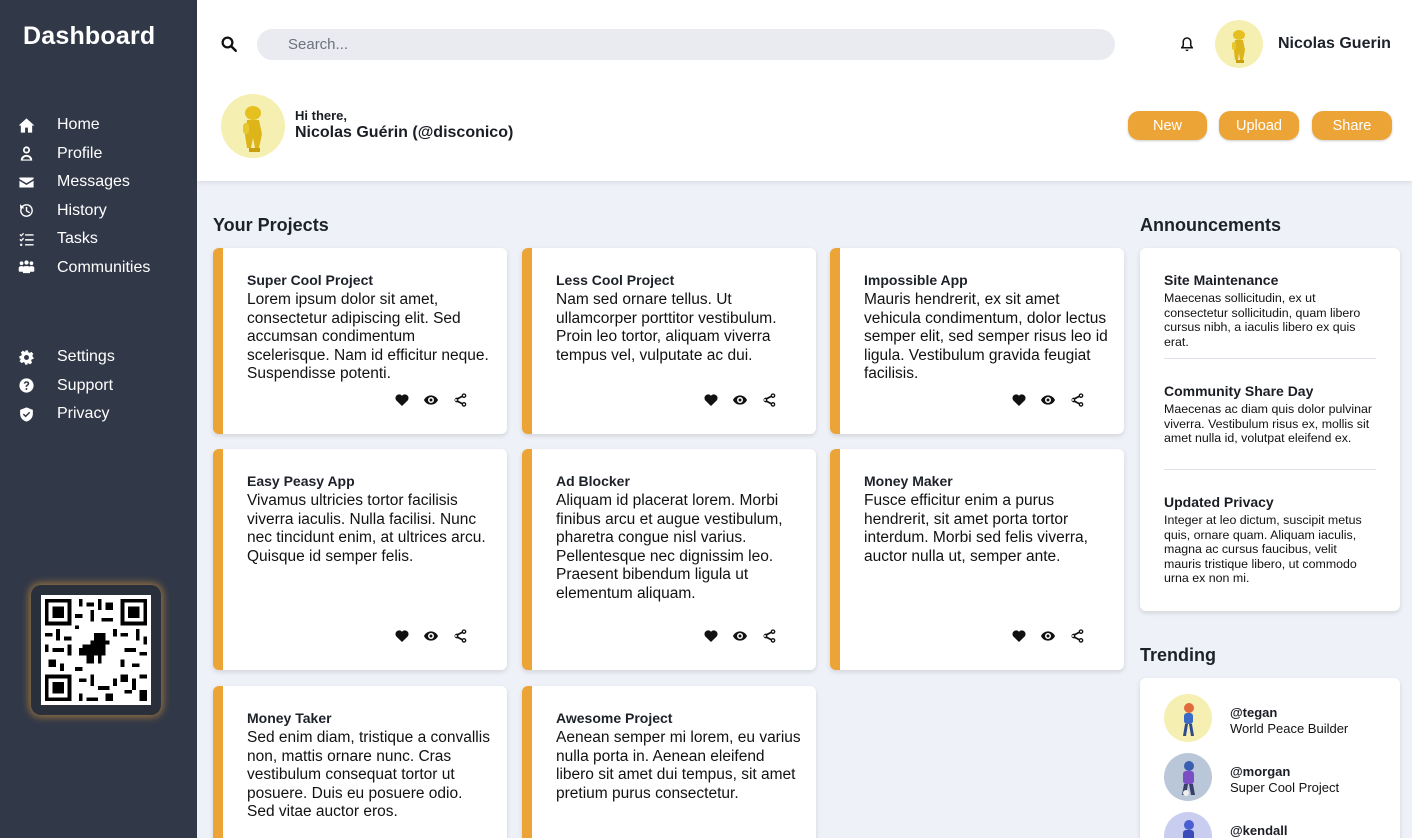 Image resolution: width=1412 pixels, height=838 pixels. Describe the element at coordinates (1289, 728) in the screenshot. I see `trending-project: World Peace Builder` at that location.